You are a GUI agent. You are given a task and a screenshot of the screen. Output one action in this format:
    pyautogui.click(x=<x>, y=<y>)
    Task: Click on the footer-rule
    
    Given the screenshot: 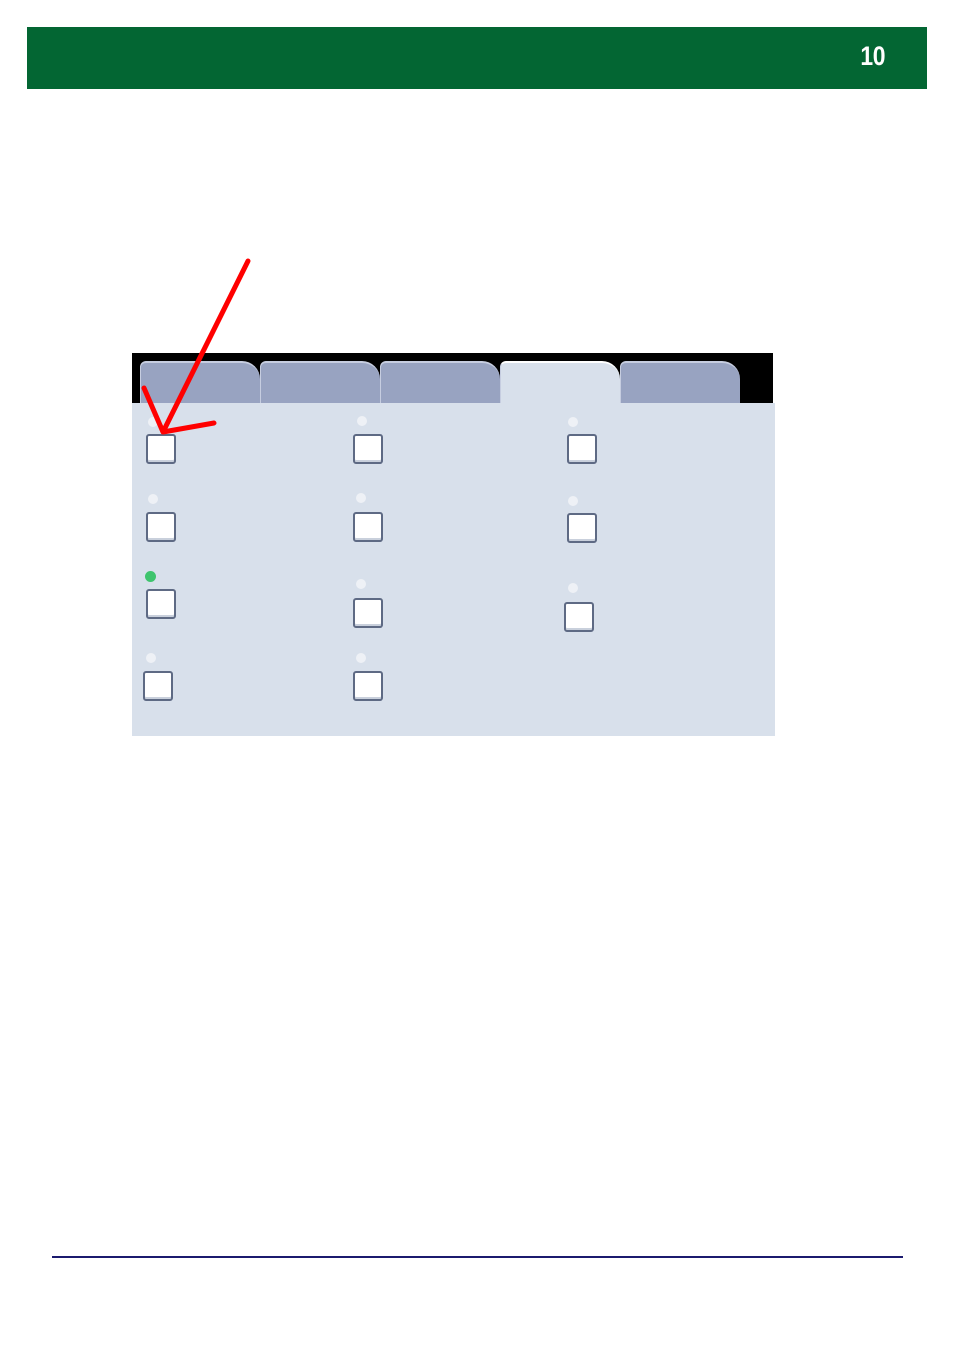 What is the action you would take?
    pyautogui.click(x=477, y=1257)
    